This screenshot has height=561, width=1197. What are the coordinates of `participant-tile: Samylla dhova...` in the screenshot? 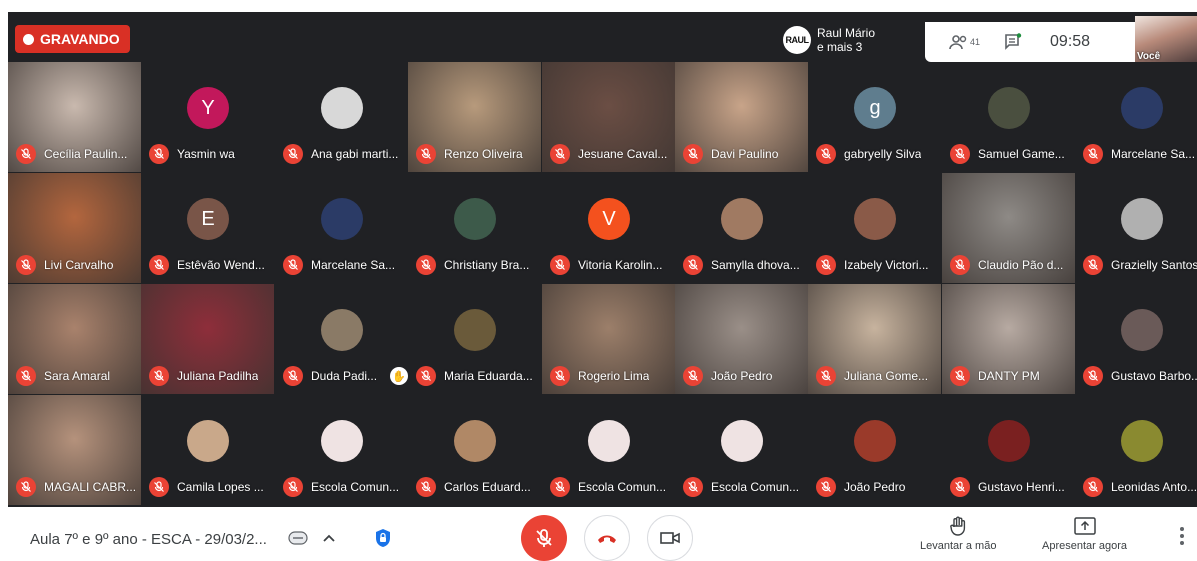 It's located at (741, 228).